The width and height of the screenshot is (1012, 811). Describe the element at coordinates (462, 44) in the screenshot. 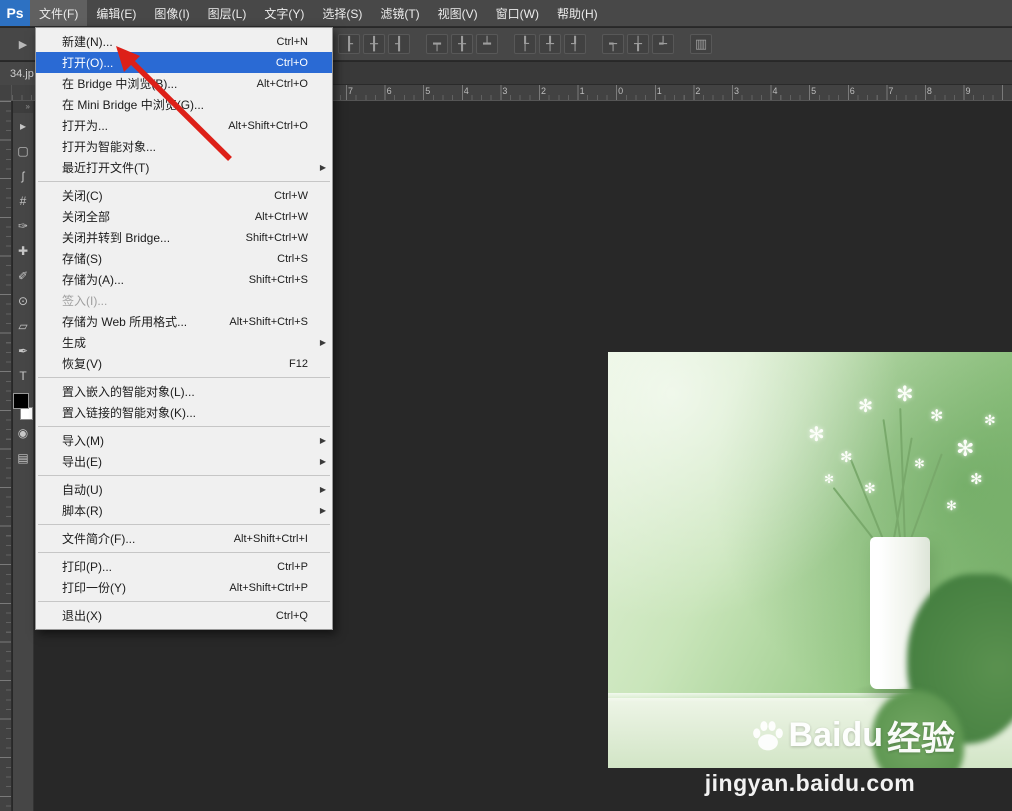

I see `align-vertical-centers-icon: ╂` at that location.